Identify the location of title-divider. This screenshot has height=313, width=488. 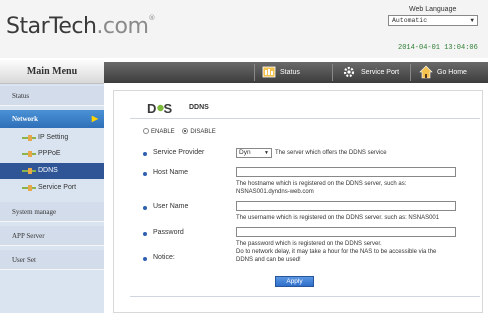
(305, 118).